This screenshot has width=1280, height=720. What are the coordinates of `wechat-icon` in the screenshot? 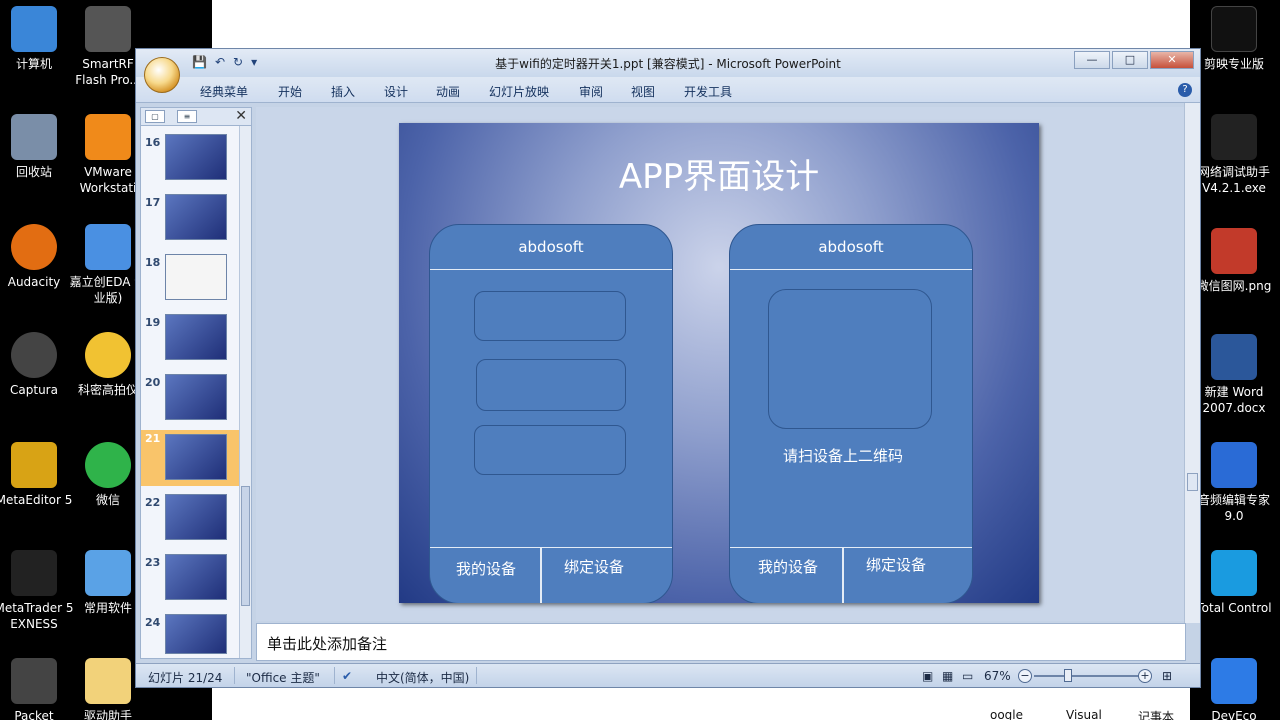 It's located at (108, 465).